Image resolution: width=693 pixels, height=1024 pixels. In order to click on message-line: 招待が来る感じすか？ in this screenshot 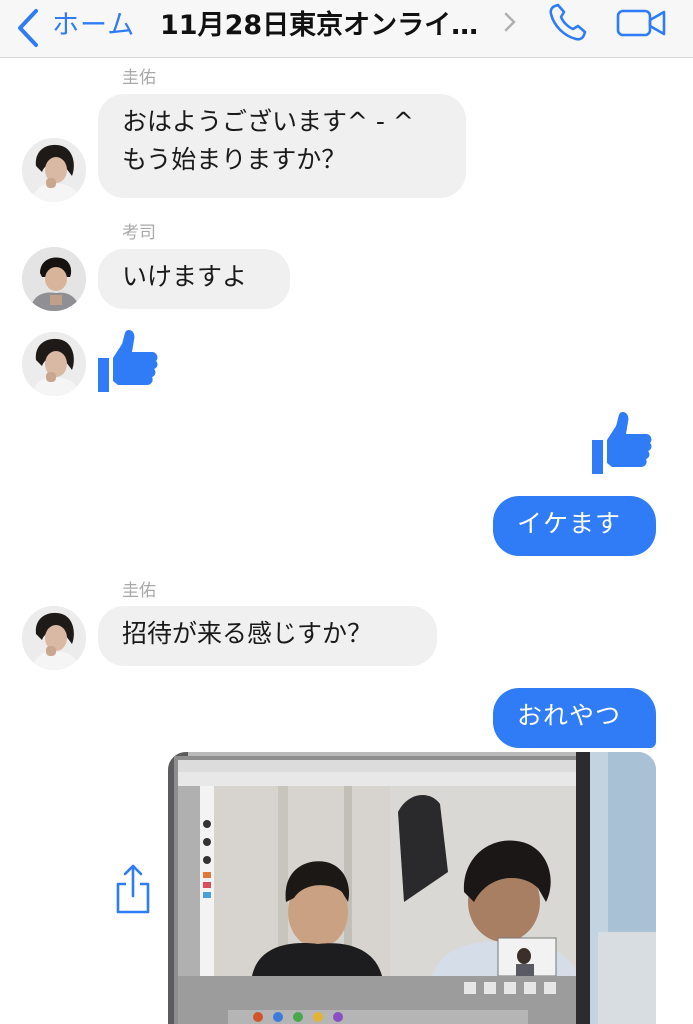, I will do `click(247, 633)`.